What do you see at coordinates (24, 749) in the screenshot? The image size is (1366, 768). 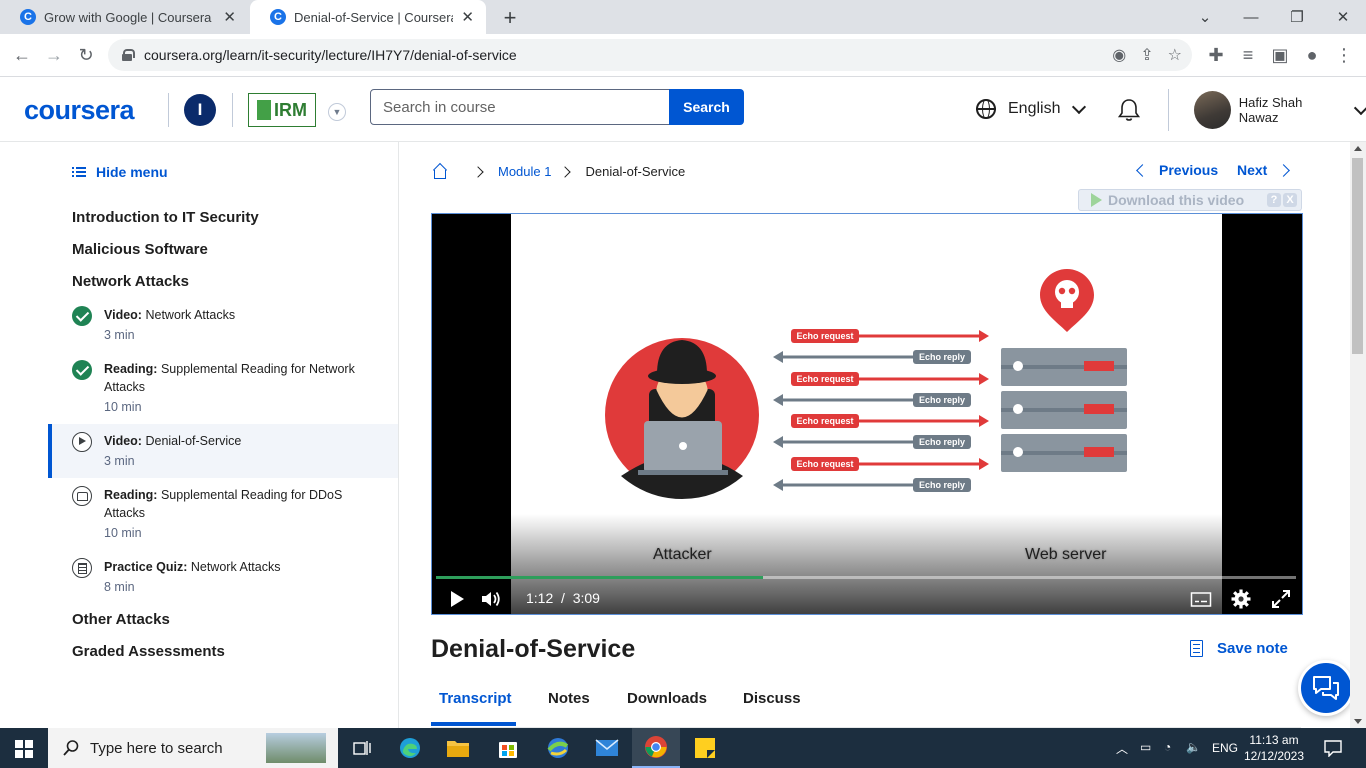 I see `windows-start-icon` at bounding box center [24, 749].